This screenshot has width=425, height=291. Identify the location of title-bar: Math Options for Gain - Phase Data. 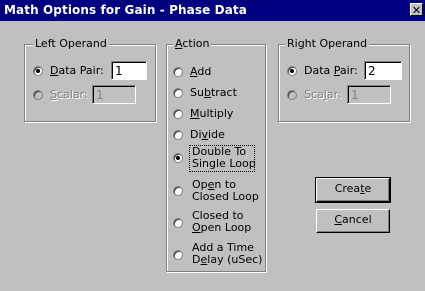
(212, 10).